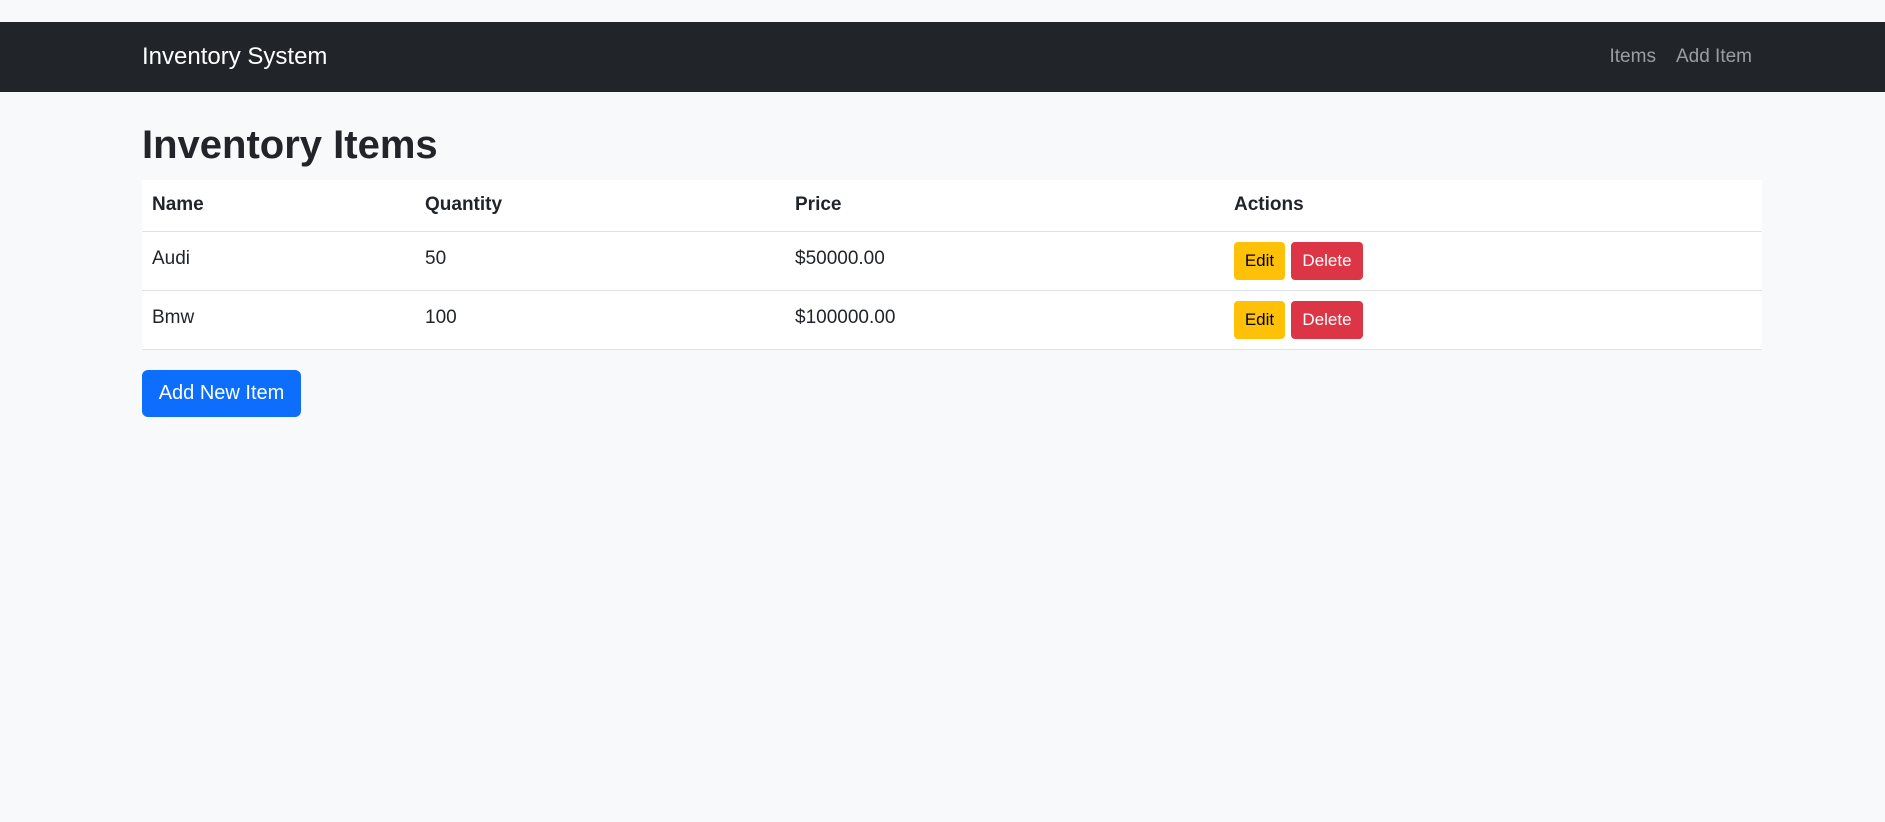 This screenshot has height=822, width=1885. I want to click on table-header-row: Name Quantity Price Actions, so click(952, 206).